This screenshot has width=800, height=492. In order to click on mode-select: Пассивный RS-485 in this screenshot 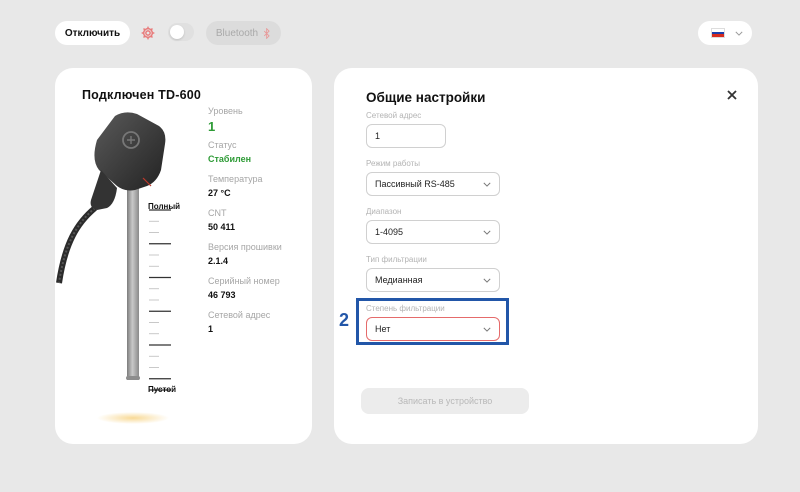, I will do `click(433, 184)`.